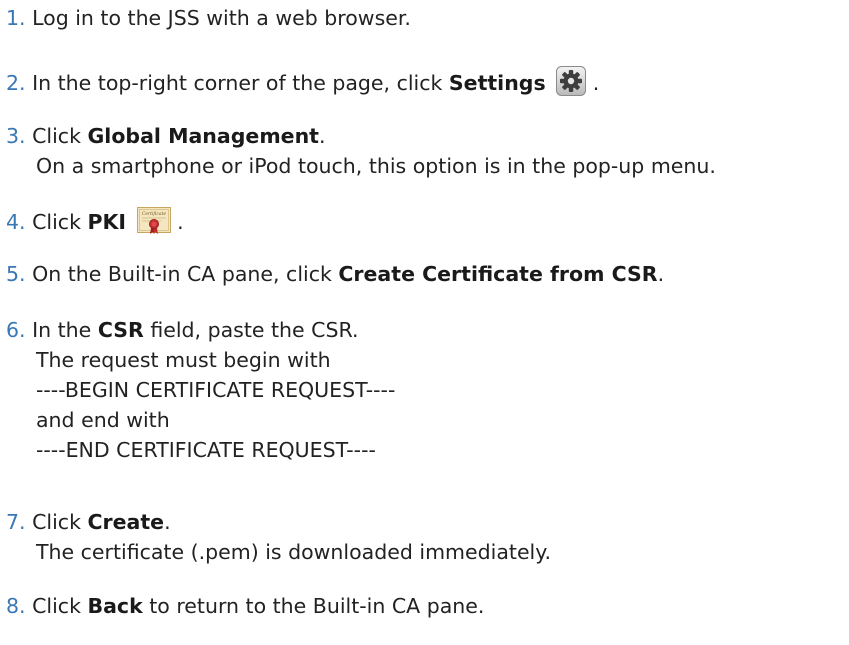  Describe the element at coordinates (206, 450) in the screenshot. I see `end-marker: ----END CERTIFICATE REQUEST----` at that location.